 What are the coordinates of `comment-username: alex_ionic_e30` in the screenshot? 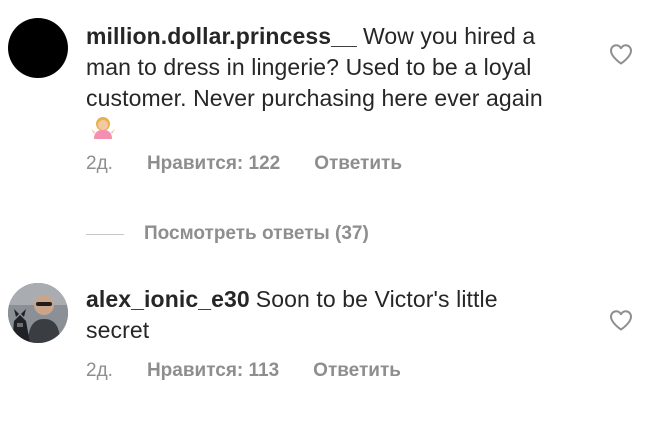 It's located at (168, 299).